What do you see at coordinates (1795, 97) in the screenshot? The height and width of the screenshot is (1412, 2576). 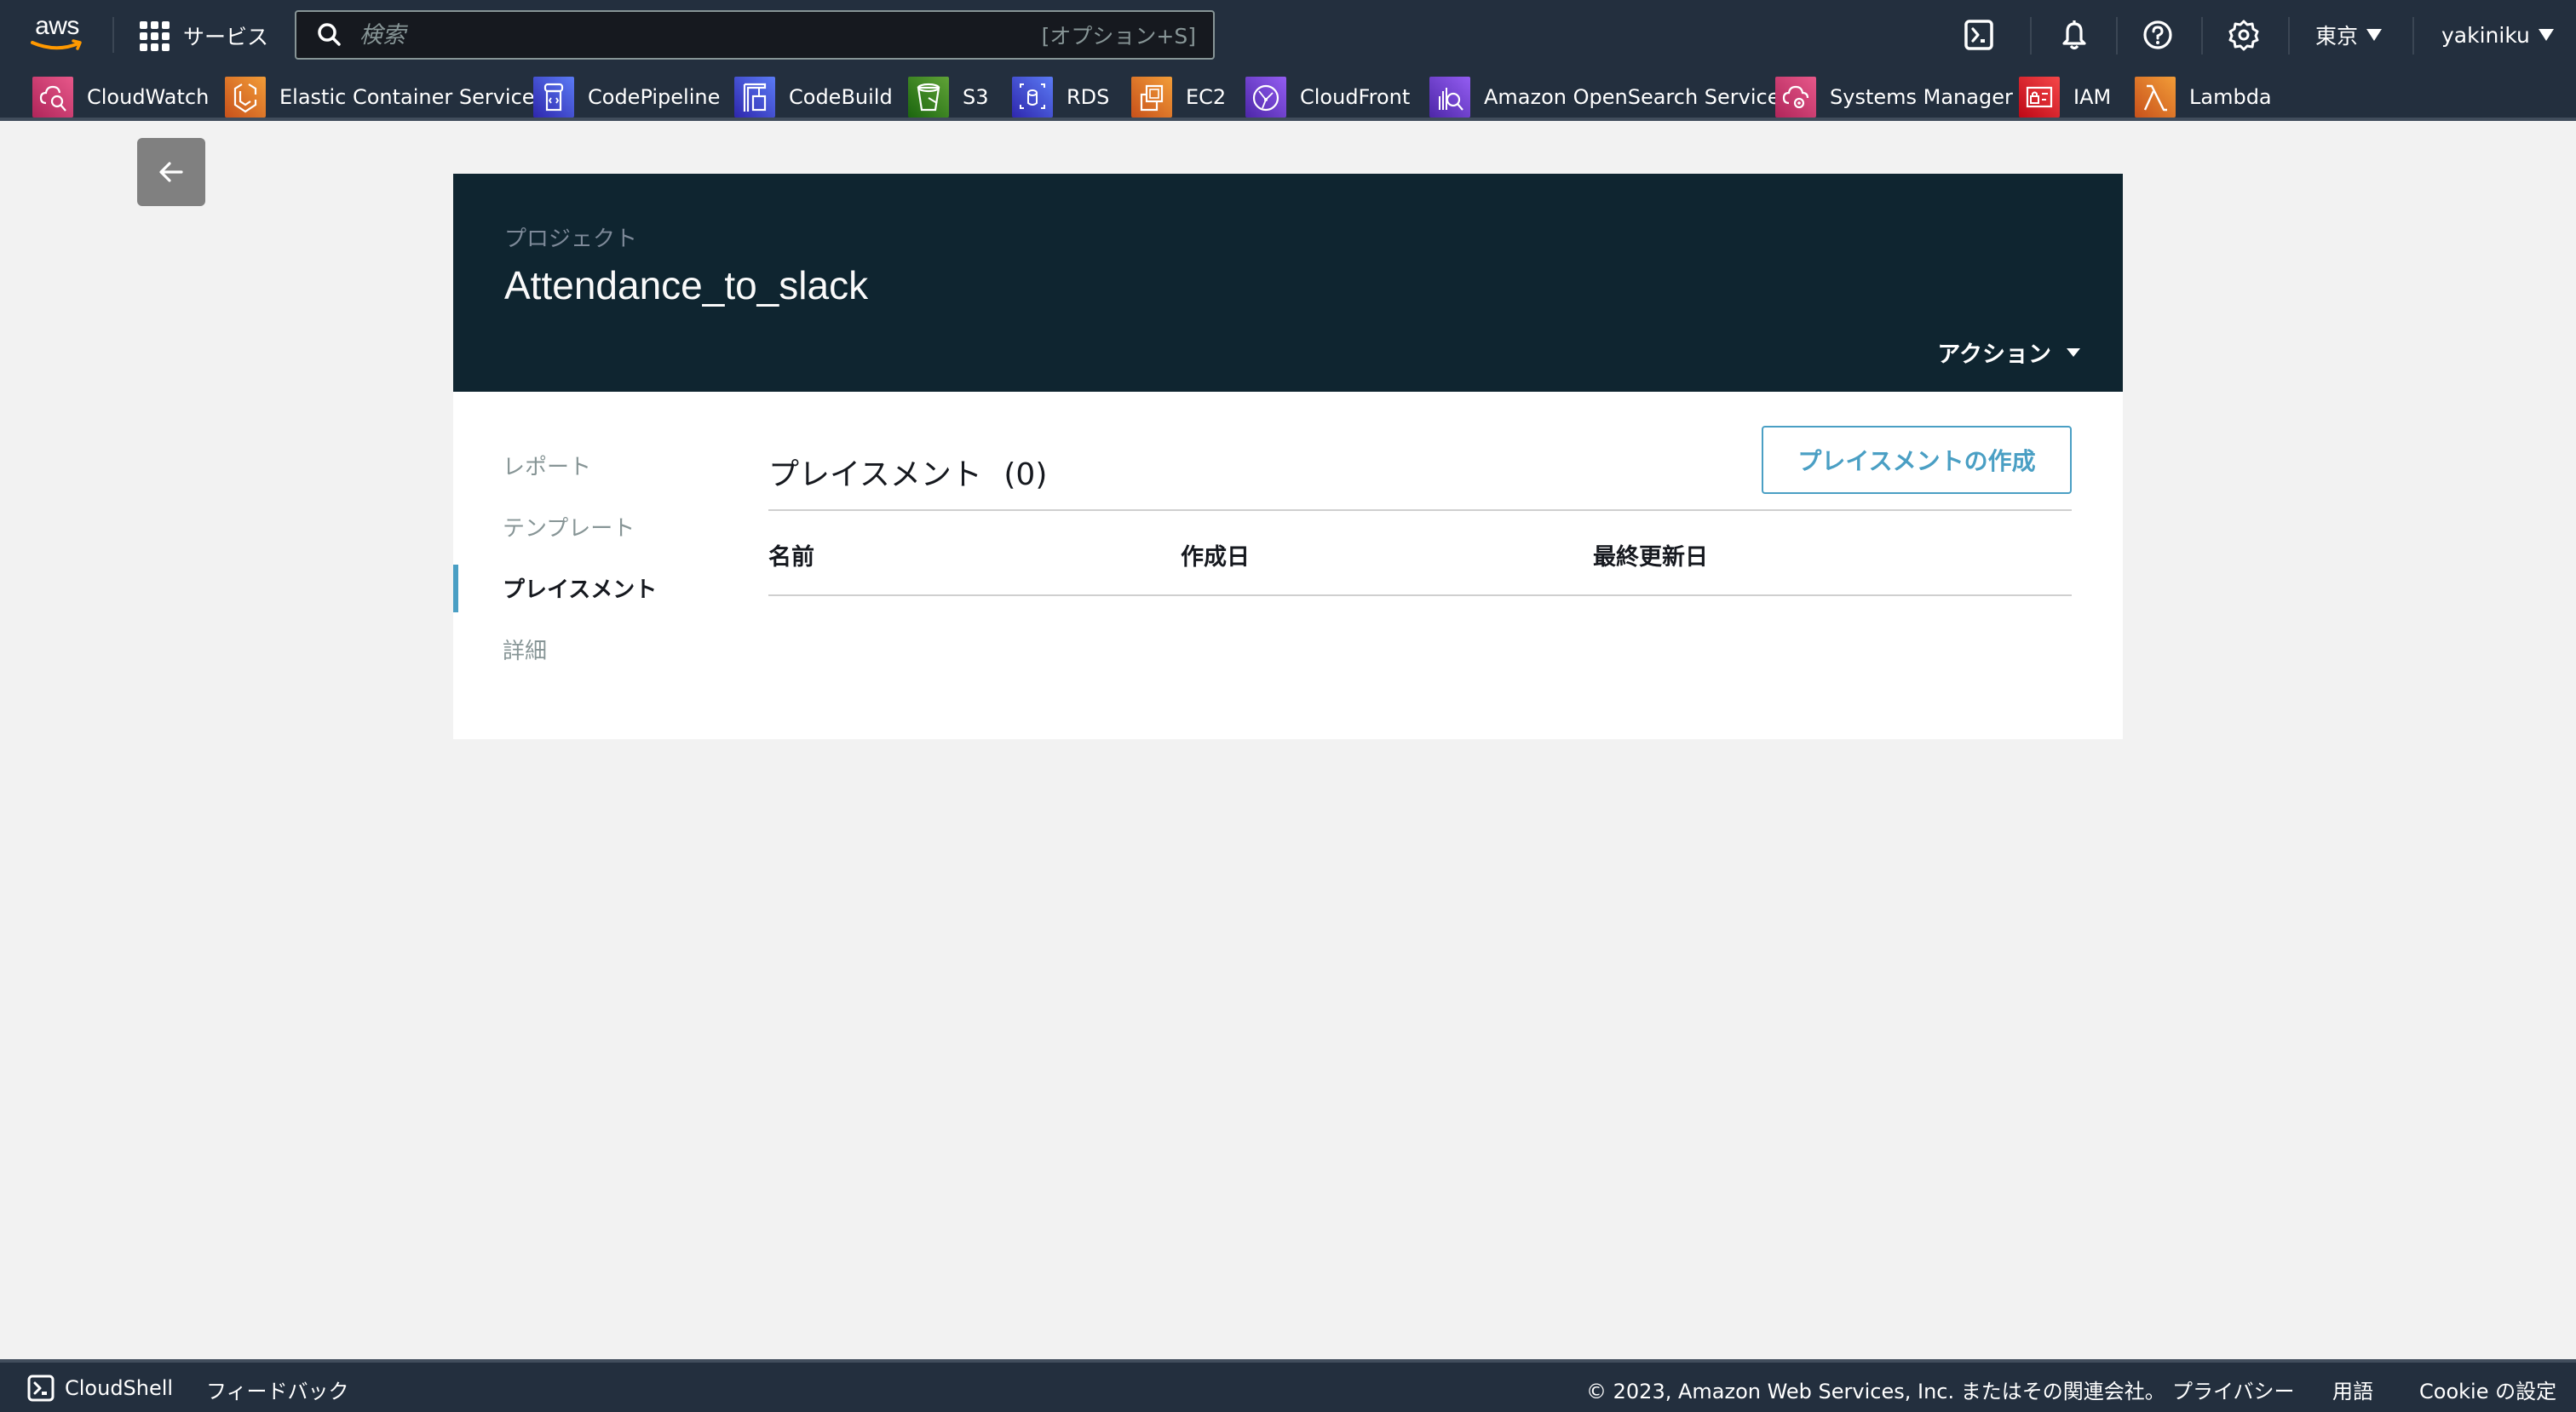 I see `systems-manager-icon` at bounding box center [1795, 97].